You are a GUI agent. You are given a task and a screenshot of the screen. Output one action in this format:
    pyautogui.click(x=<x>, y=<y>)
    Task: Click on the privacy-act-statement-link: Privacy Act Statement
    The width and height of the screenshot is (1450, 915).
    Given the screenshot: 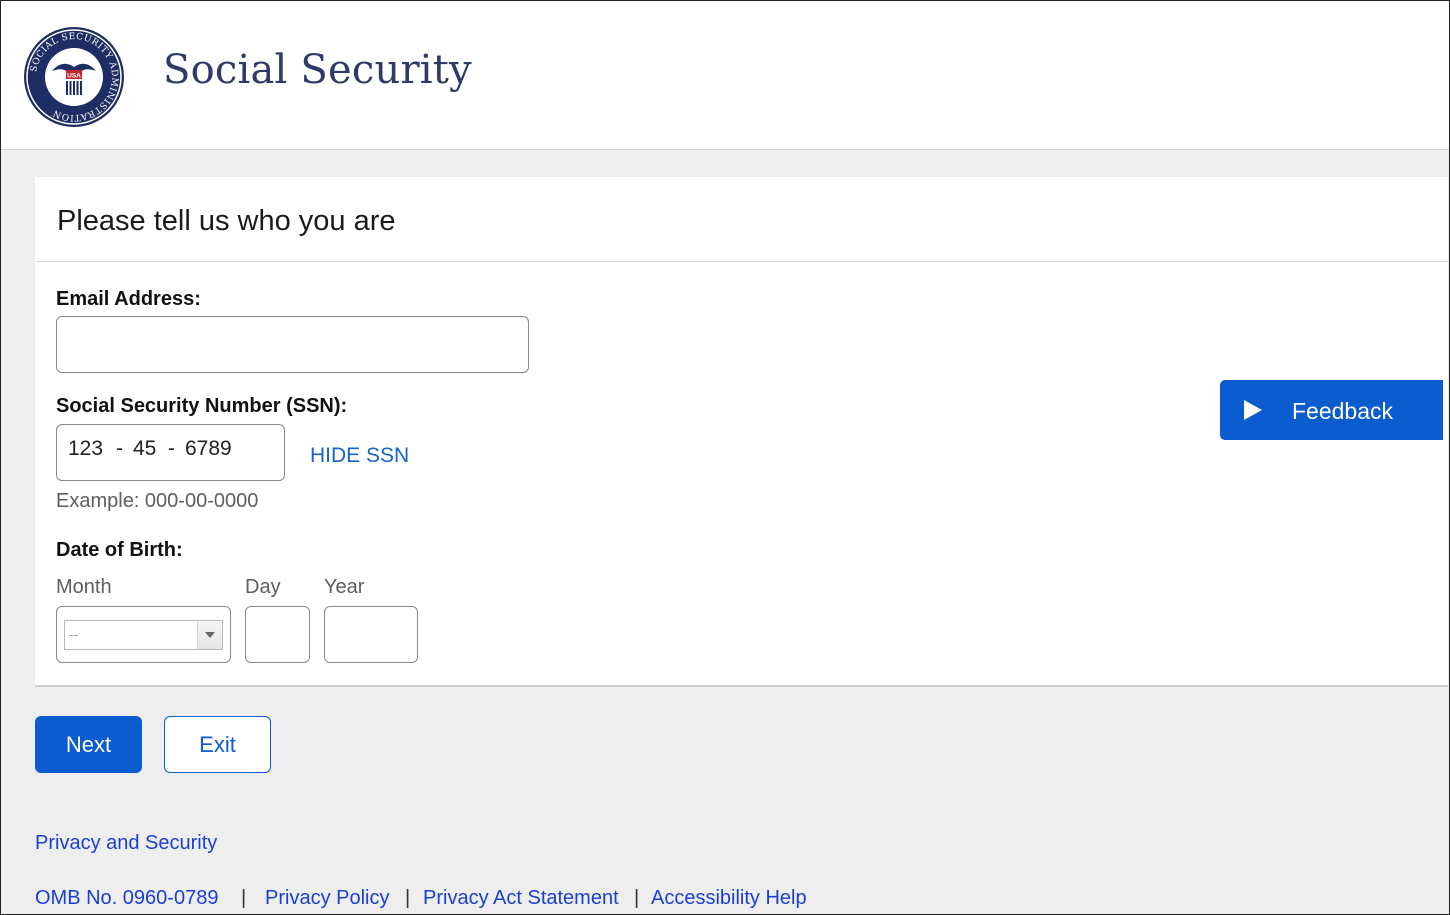 What is the action you would take?
    pyautogui.click(x=521, y=898)
    